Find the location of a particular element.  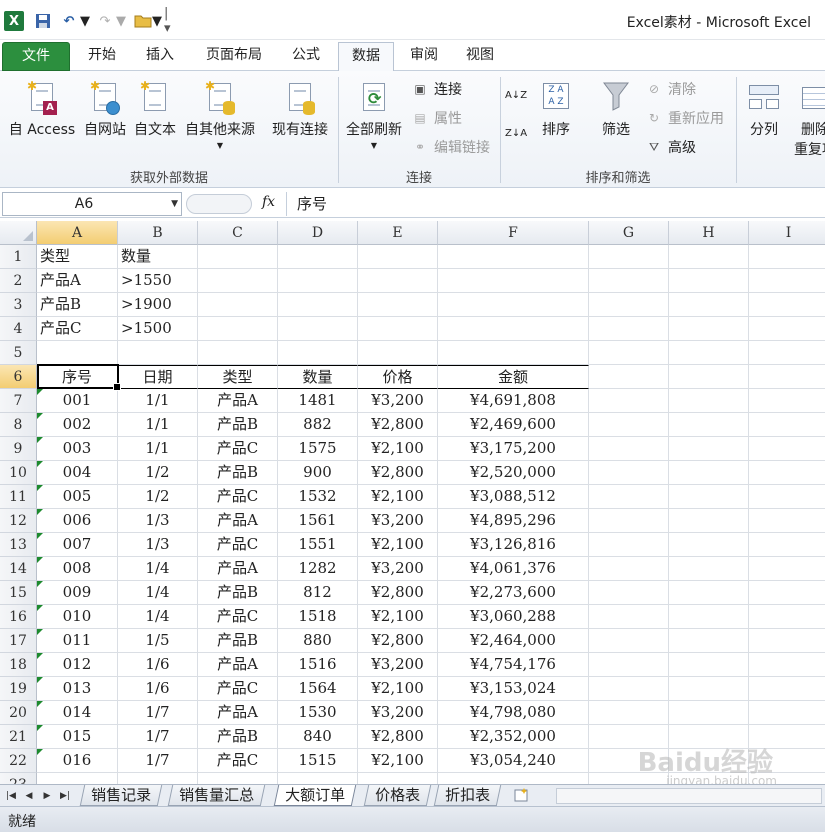

column-header-c: C is located at coordinates (238, 233).